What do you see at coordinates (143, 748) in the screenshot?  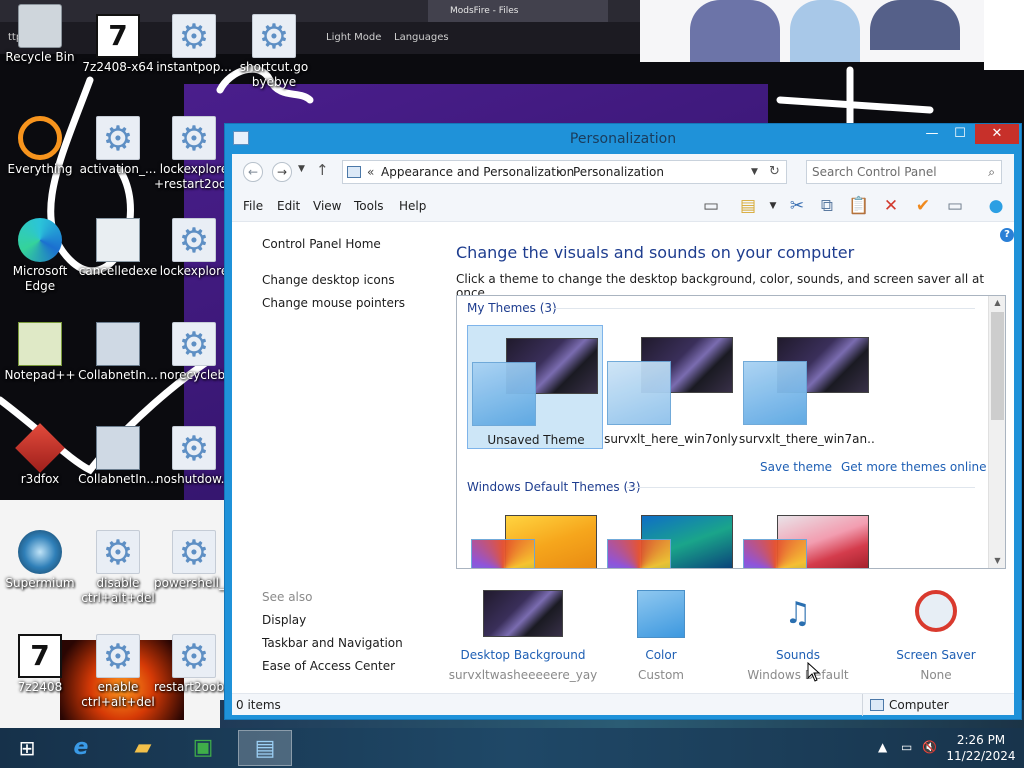 I see `file-explorer-icon: ▰` at bounding box center [143, 748].